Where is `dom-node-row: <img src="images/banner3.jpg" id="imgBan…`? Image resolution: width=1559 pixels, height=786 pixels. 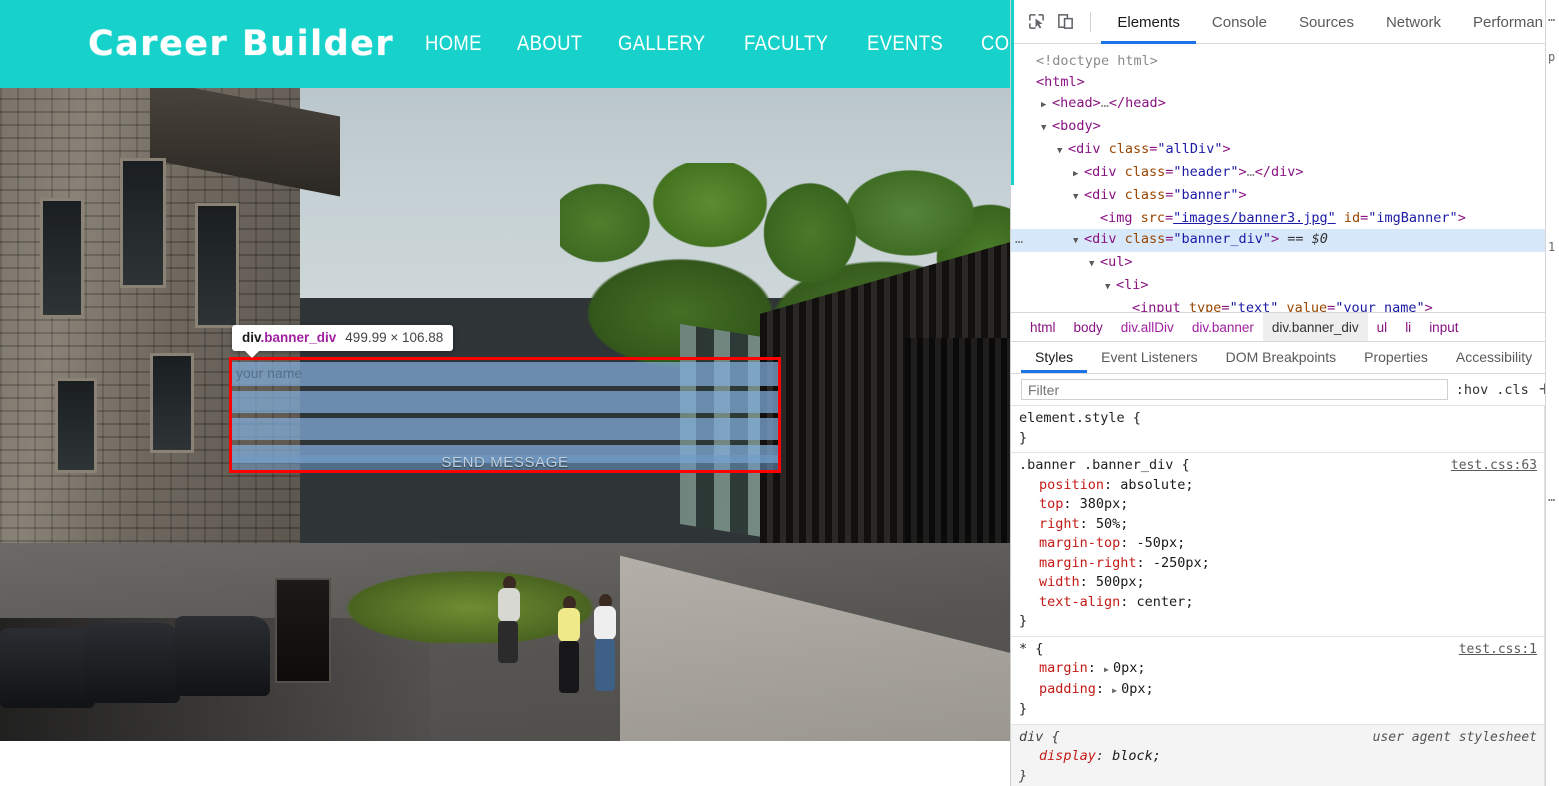
dom-node-row: <img src="images/banner3.jpg" id="imgBan… is located at coordinates (1285, 218).